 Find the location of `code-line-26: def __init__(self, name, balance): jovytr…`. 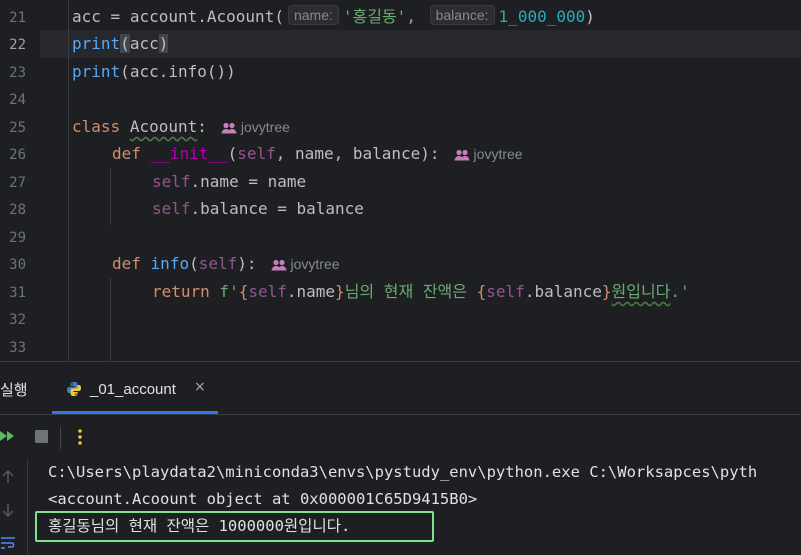

code-line-26: def __init__(self, name, balance): jovytr… is located at coordinates (317, 154).